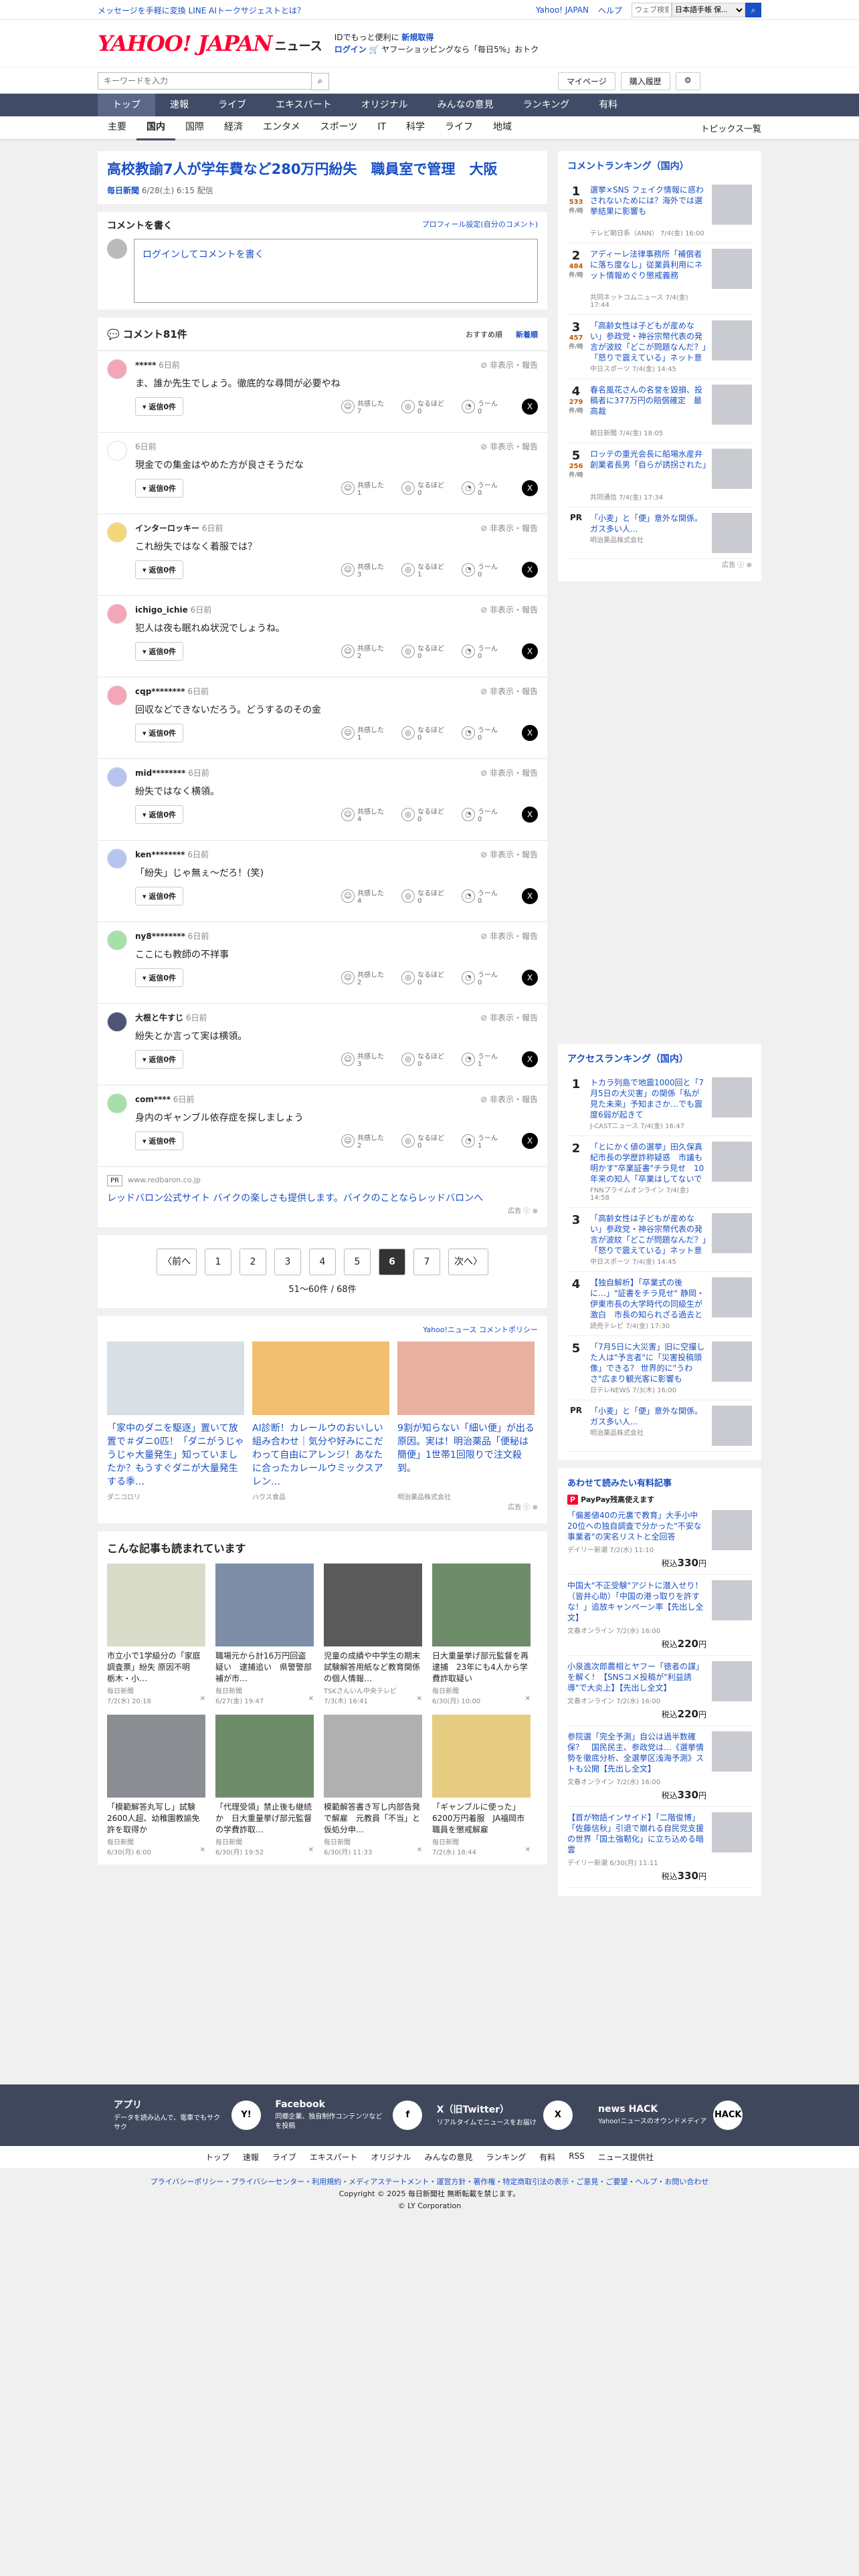 The image size is (859, 2576). I want to click on cat-it: IT, so click(382, 128).